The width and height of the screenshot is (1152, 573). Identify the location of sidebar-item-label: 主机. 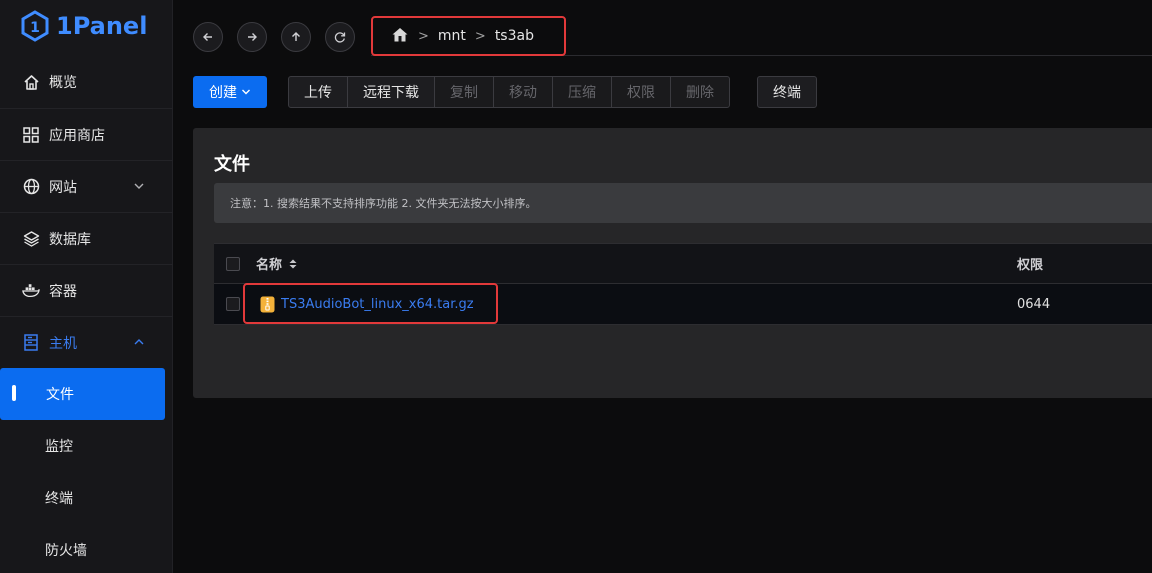
(63, 343).